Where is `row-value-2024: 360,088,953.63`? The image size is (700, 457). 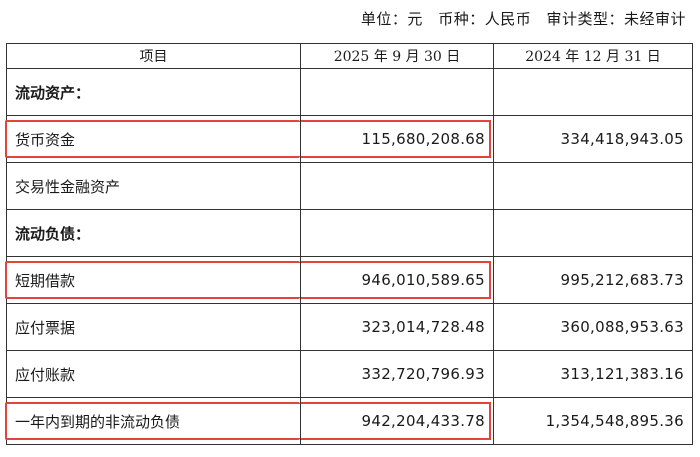
row-value-2024: 360,088,953.63 is located at coordinates (593, 327).